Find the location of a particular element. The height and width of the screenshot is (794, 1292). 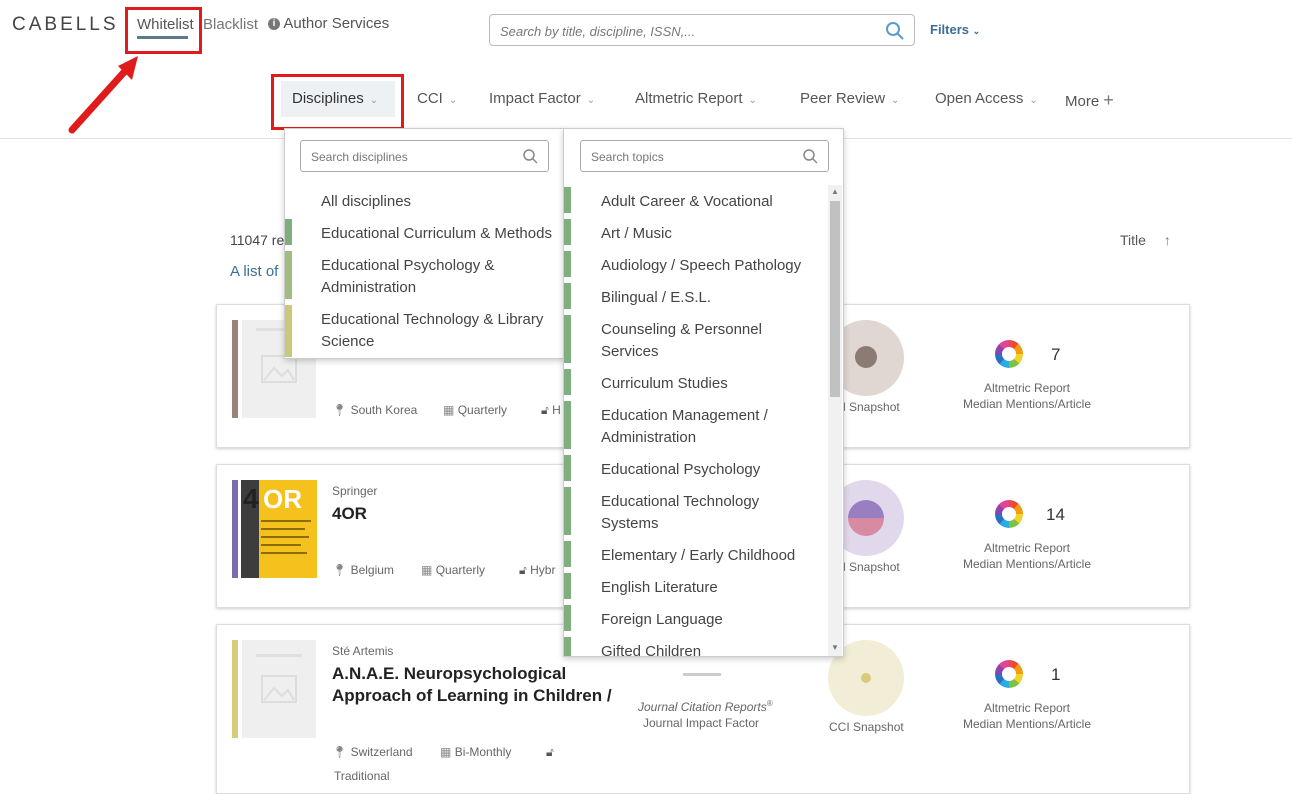

discipline-item-all: All disciplines is located at coordinates (366, 202).